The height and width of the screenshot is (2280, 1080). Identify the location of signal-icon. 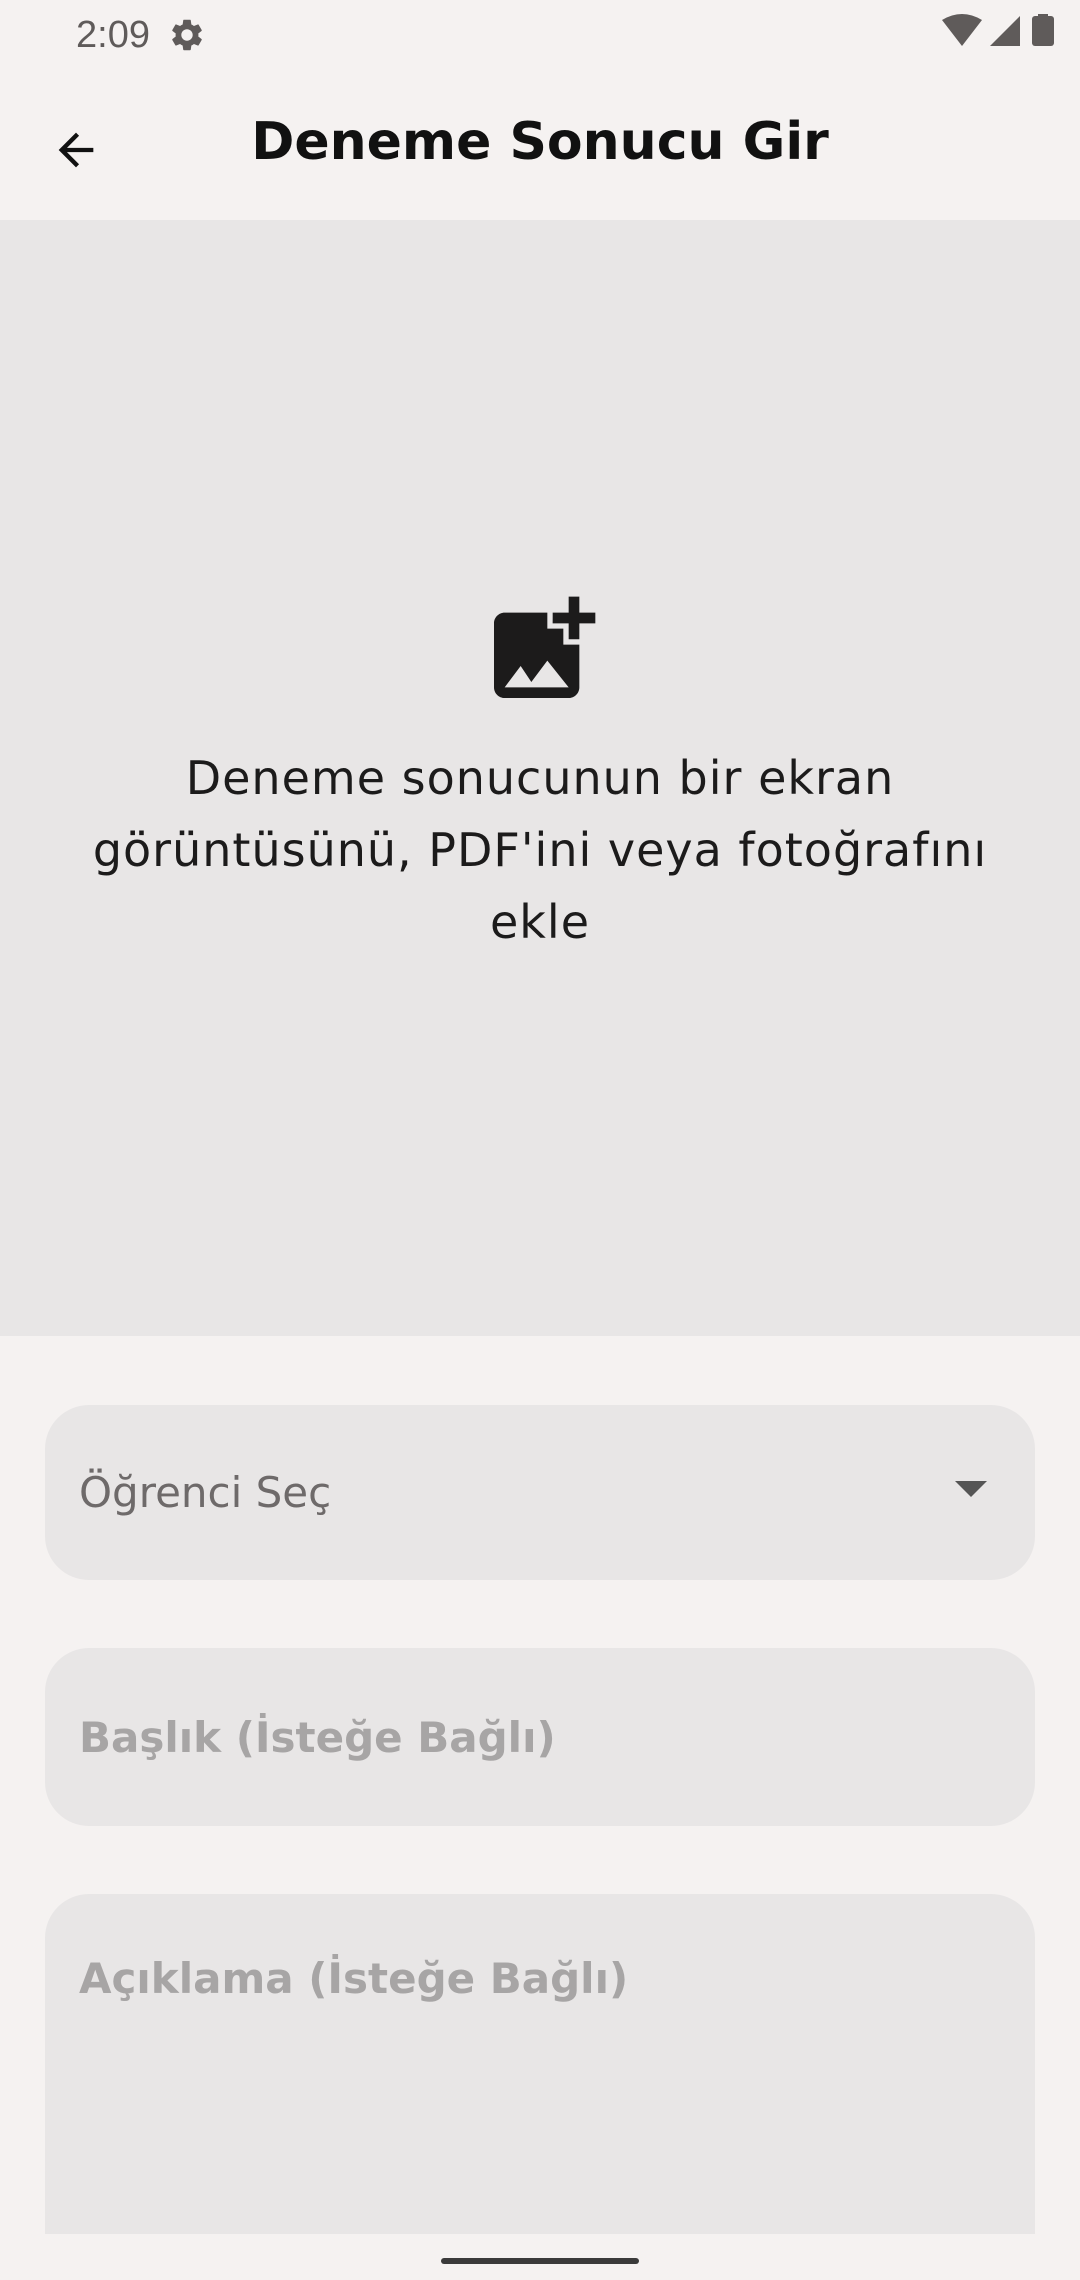
(1005, 31).